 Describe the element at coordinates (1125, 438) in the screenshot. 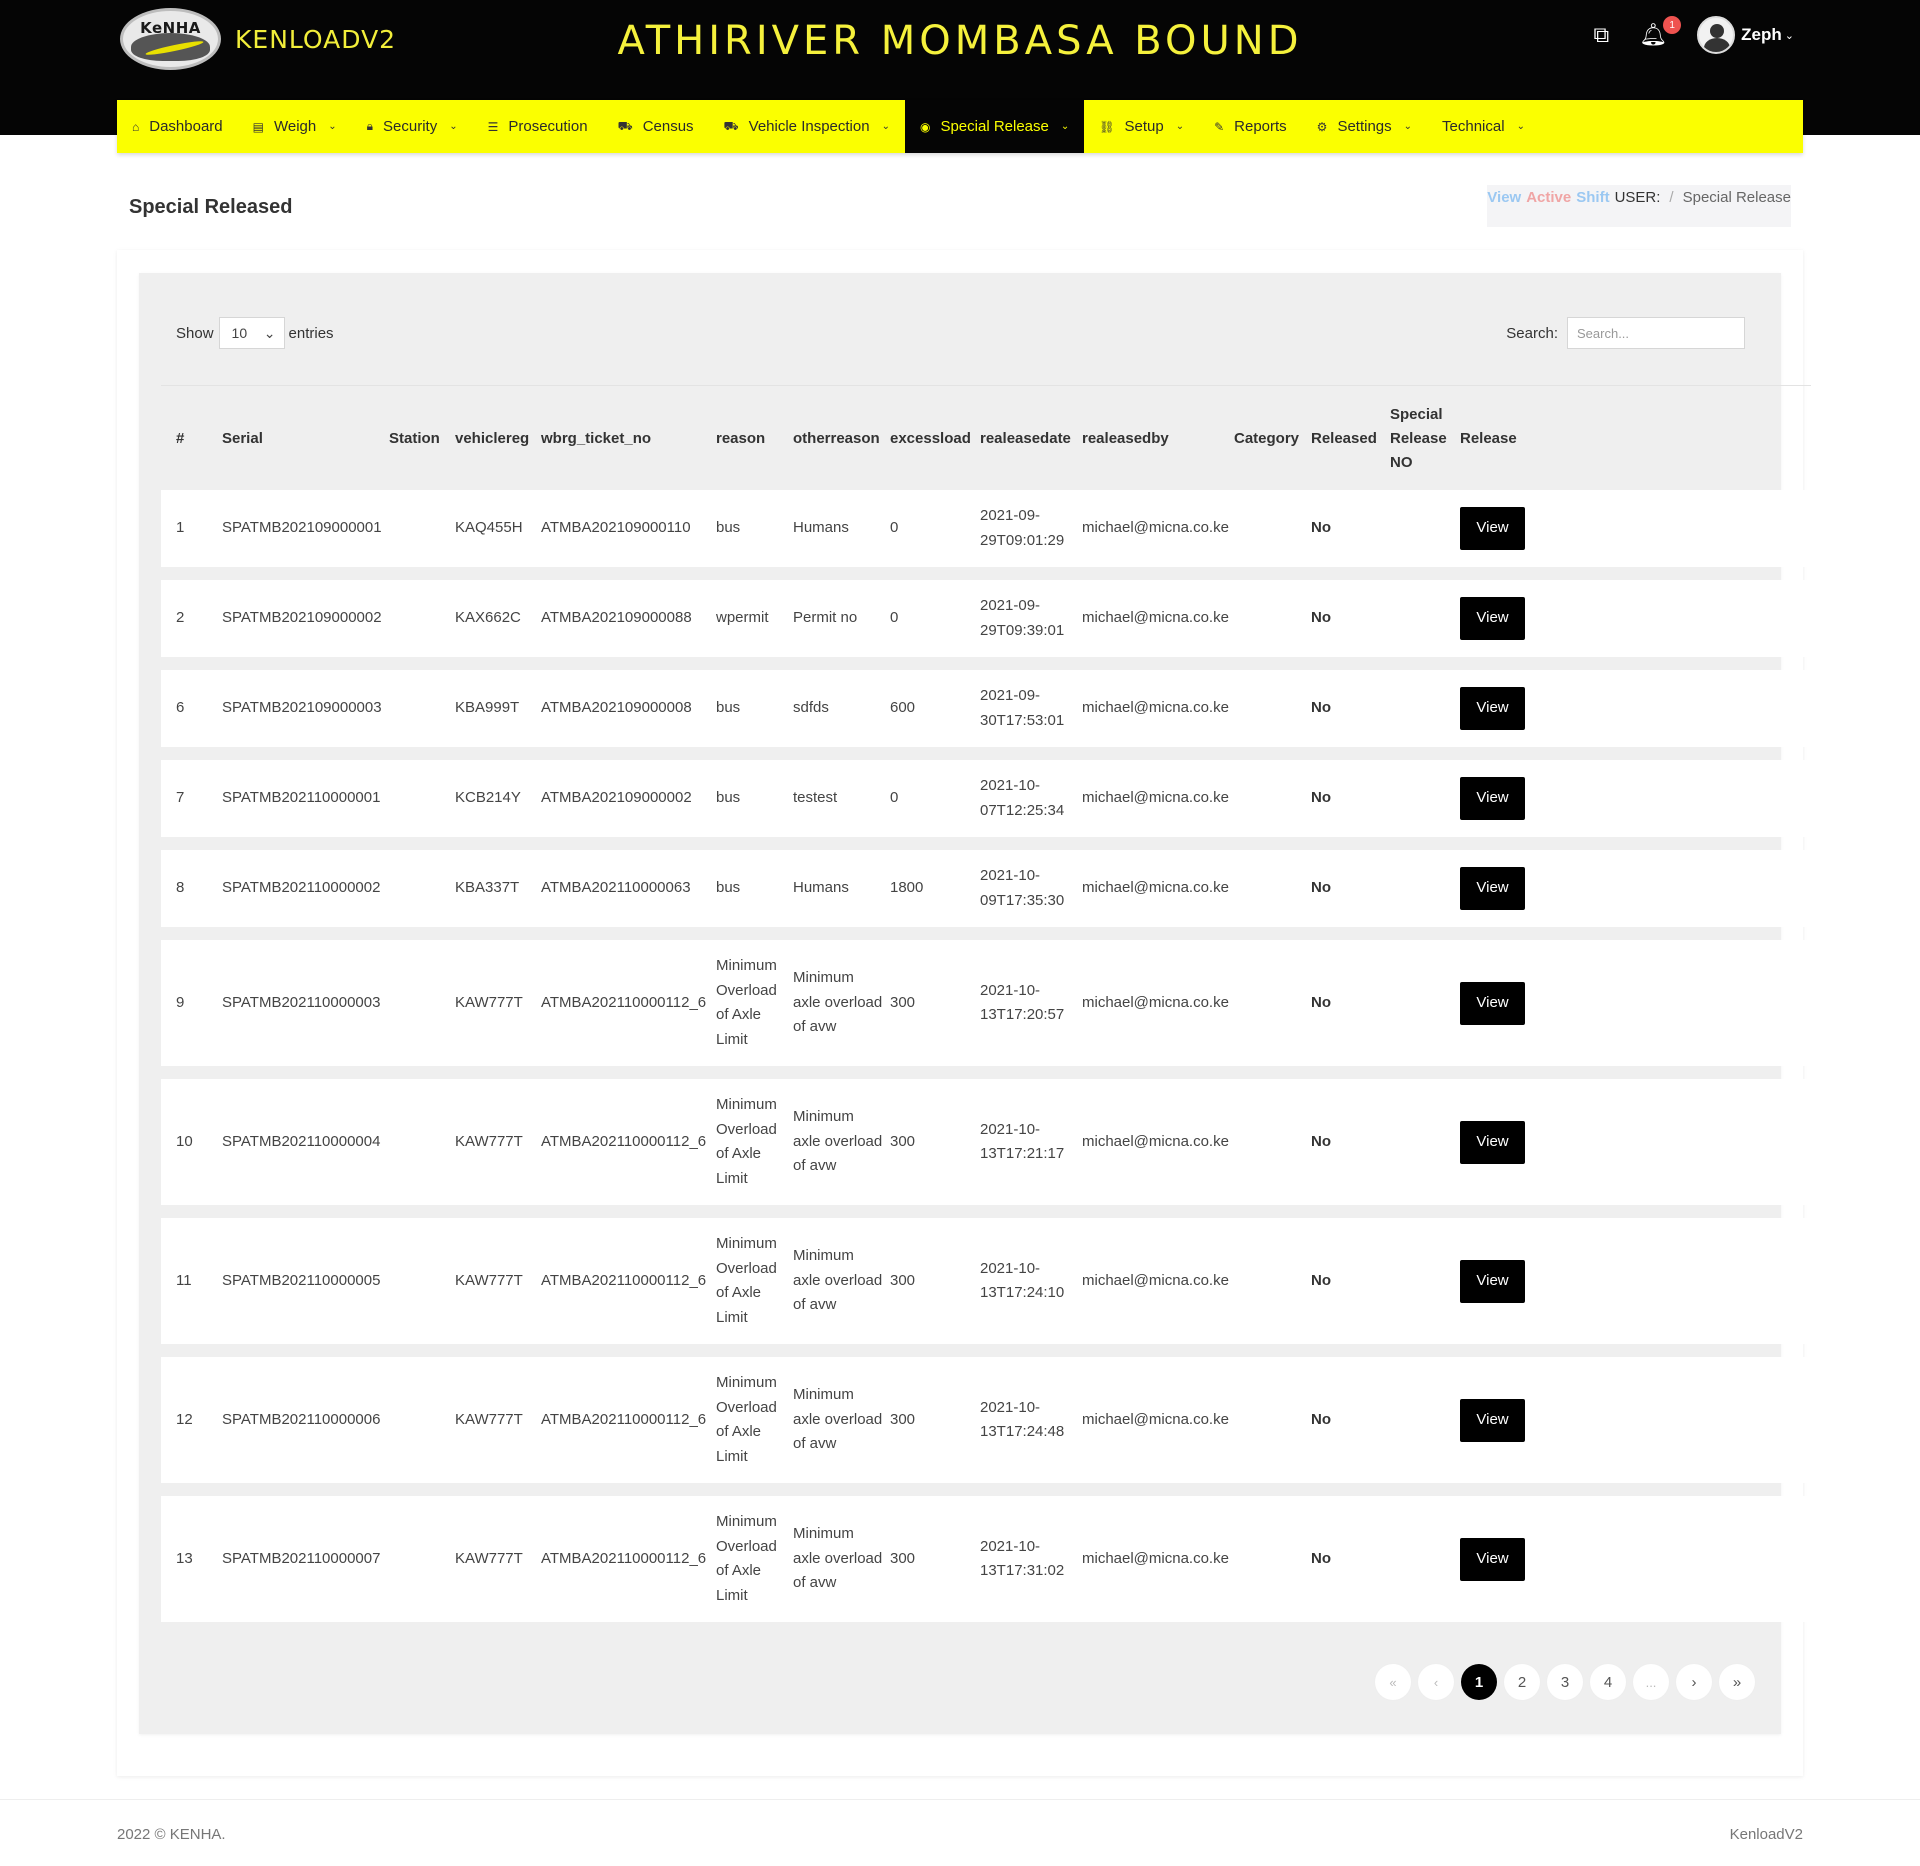

I see `col-releasedby: realeasedby` at that location.